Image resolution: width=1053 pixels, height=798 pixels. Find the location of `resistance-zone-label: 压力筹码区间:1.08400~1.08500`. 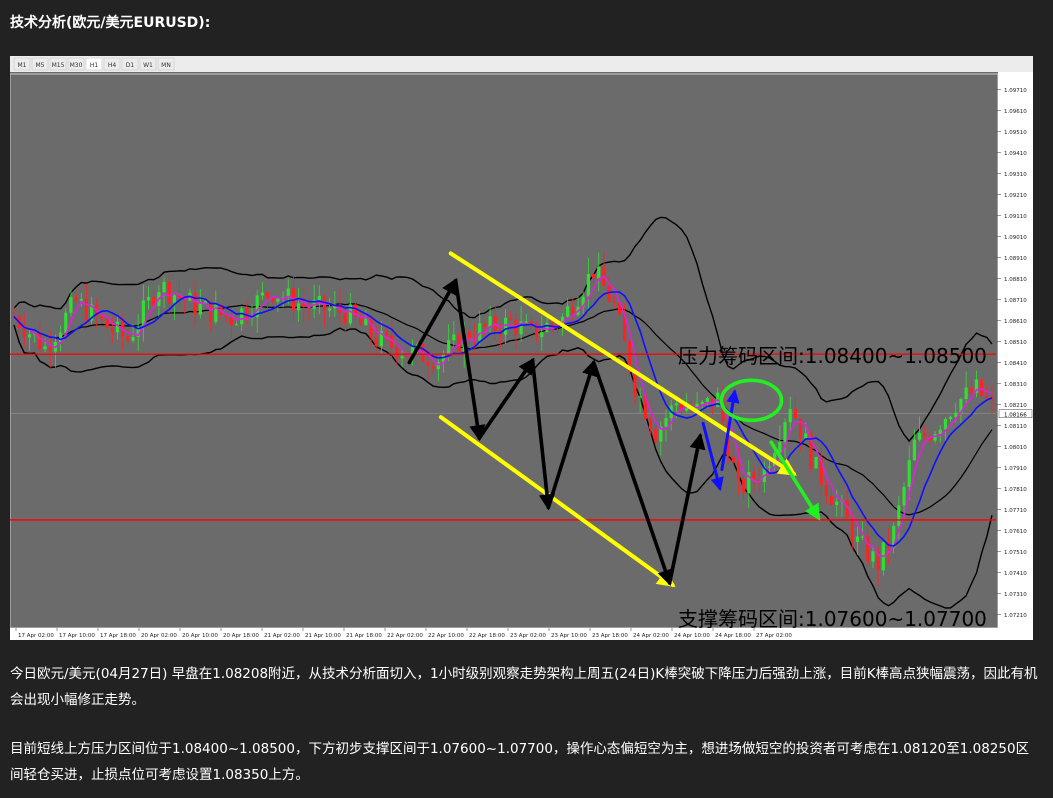

resistance-zone-label: 压力筹码区间:1.08400~1.08500 is located at coordinates (832, 356).